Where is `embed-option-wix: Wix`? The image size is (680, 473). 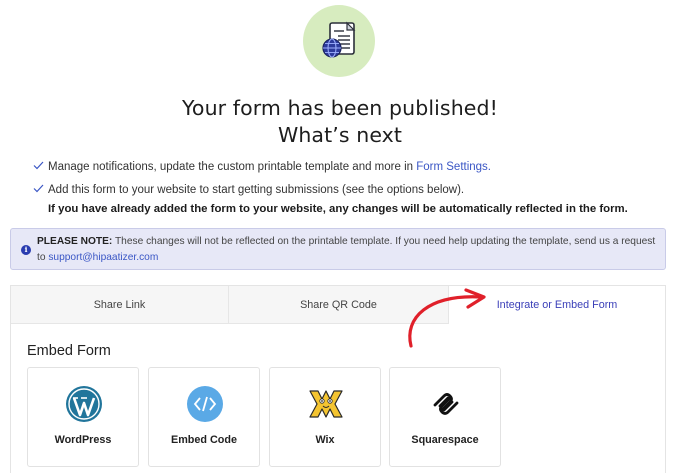
embed-option-wix: Wix is located at coordinates (325, 417).